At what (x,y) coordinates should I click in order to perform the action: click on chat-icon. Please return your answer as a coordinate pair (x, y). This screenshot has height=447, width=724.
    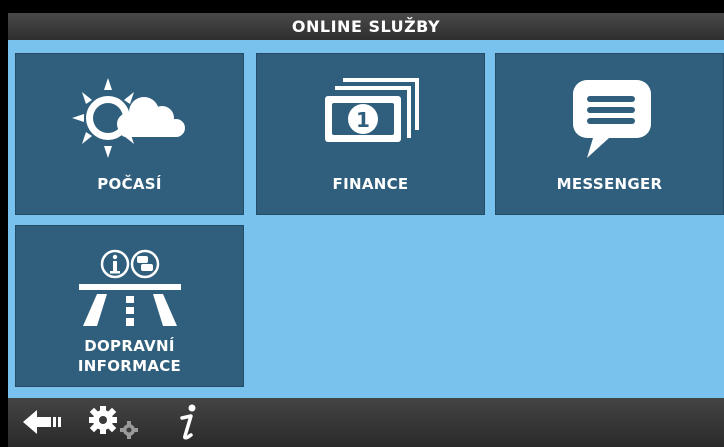
    Looking at the image, I should click on (611, 119).